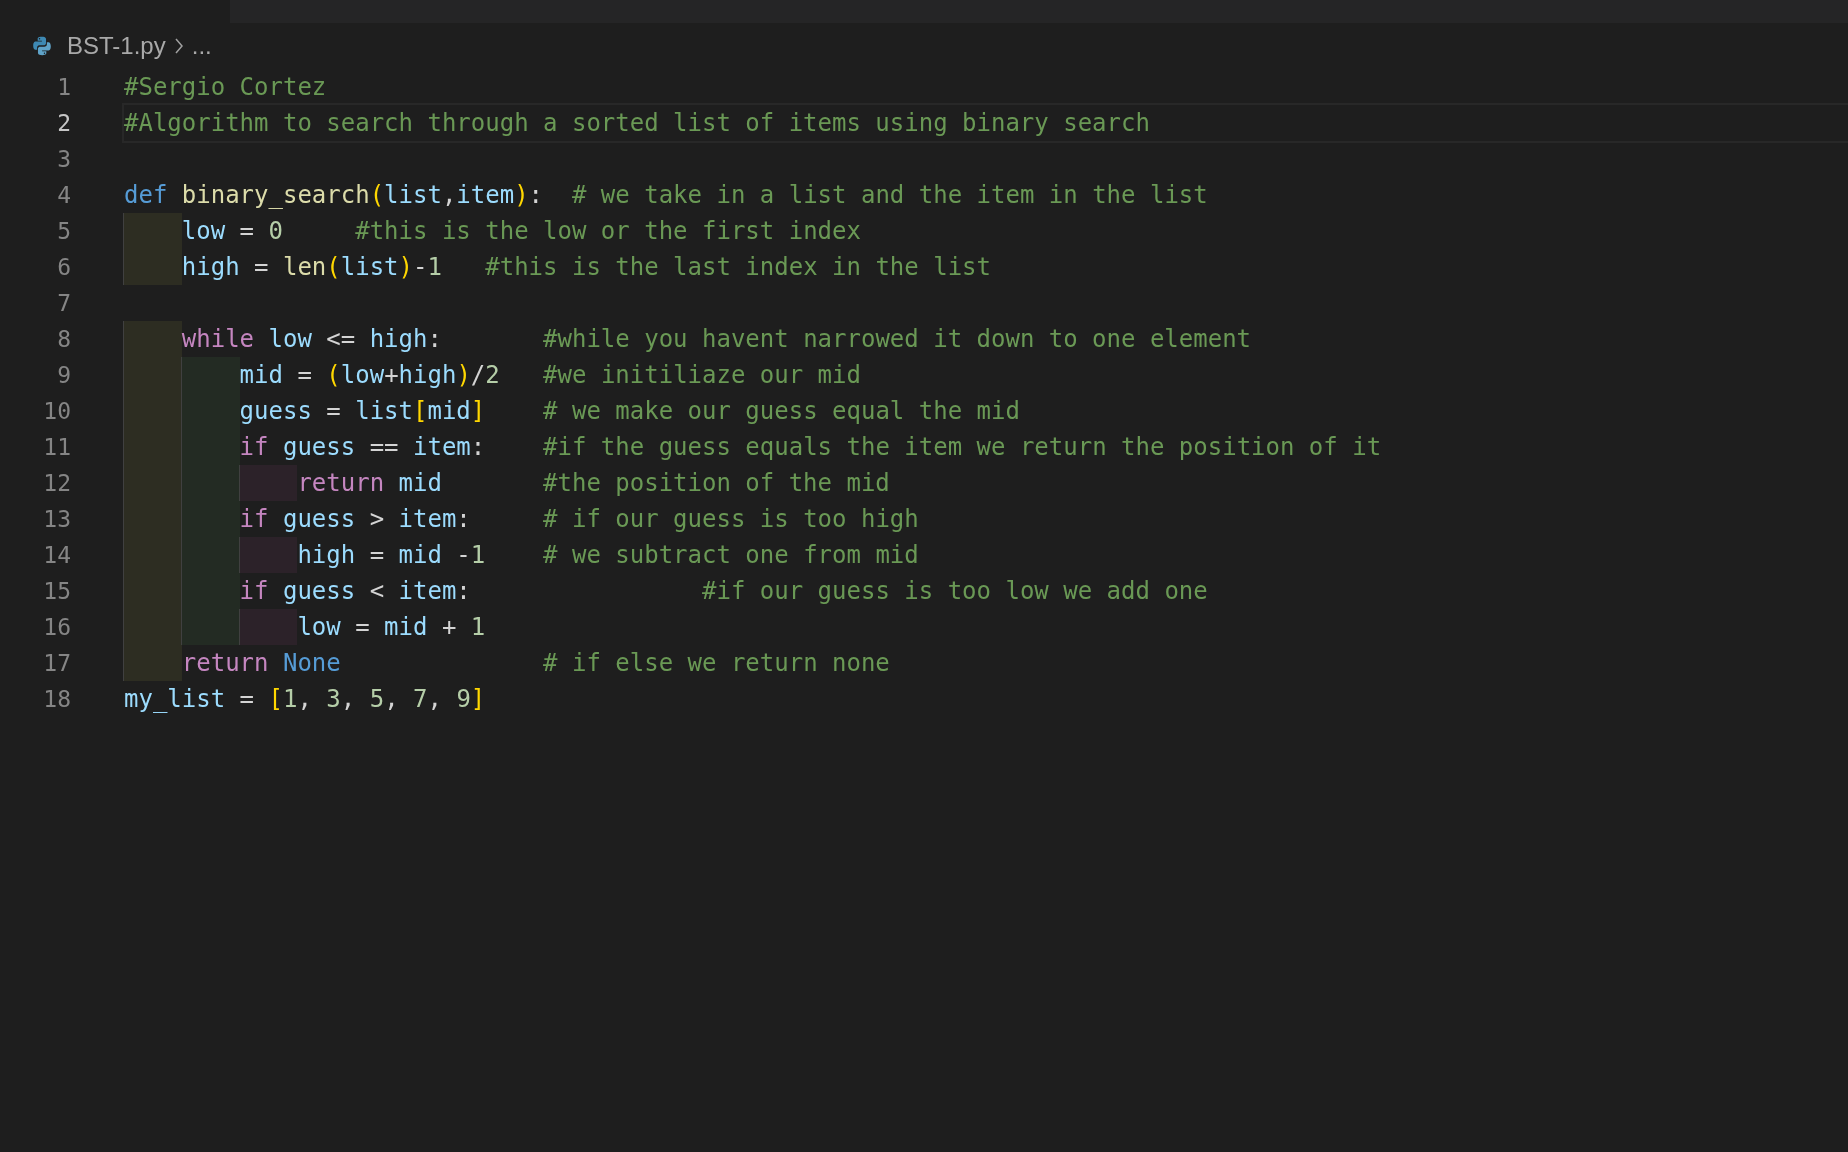 This screenshot has width=1848, height=1152. Describe the element at coordinates (63, 123) in the screenshot. I see `line-number: 2` at that location.